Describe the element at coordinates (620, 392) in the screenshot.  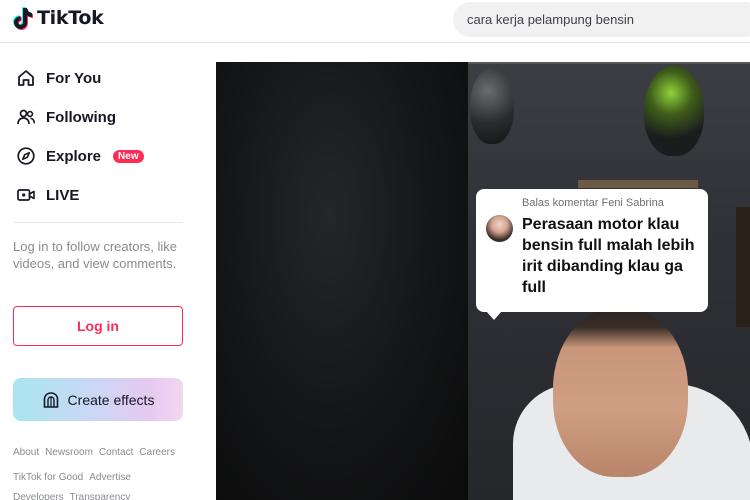
I see `person-head` at that location.